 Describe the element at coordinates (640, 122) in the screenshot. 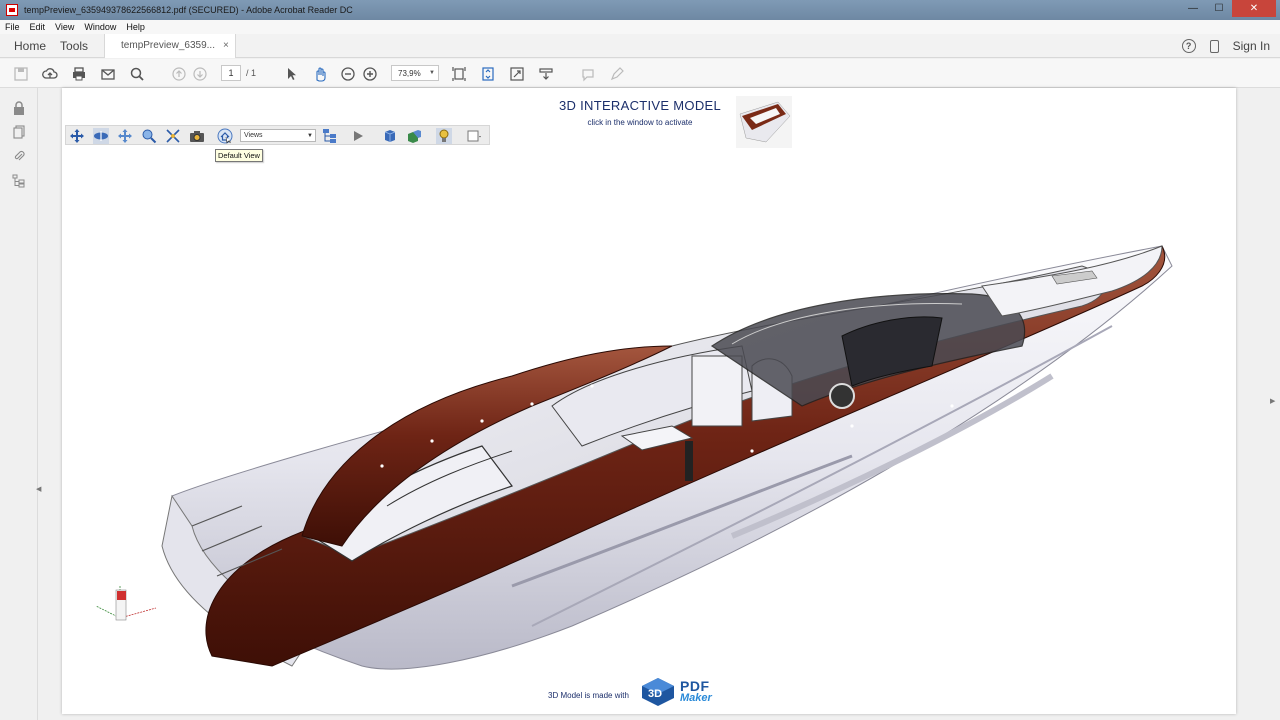

I see `model-subtitle: click in the window to activate` at that location.